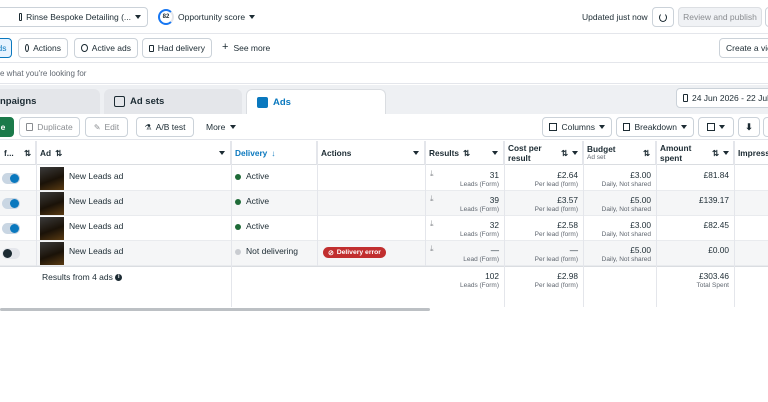 The width and height of the screenshot is (768, 402). What do you see at coordinates (50, 101) in the screenshot?
I see `tab-campaigns: npaigns` at bounding box center [50, 101].